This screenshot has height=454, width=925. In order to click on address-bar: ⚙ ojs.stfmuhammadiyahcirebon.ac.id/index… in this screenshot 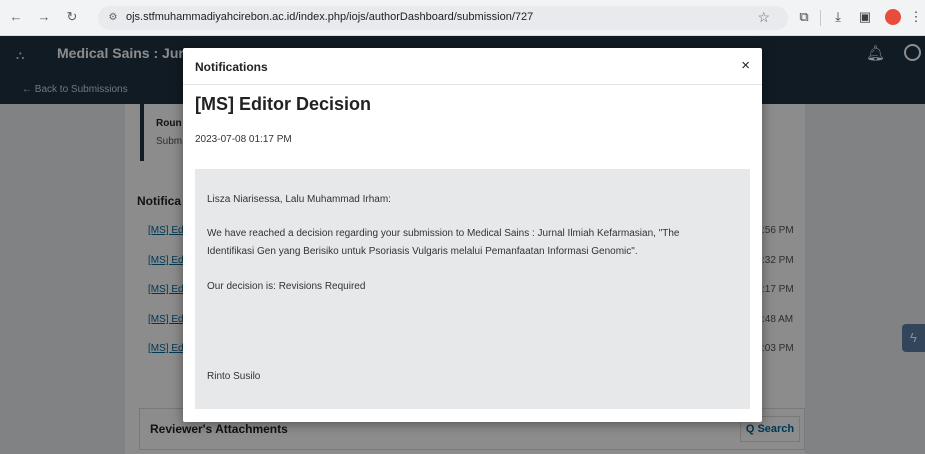, I will do `click(443, 18)`.